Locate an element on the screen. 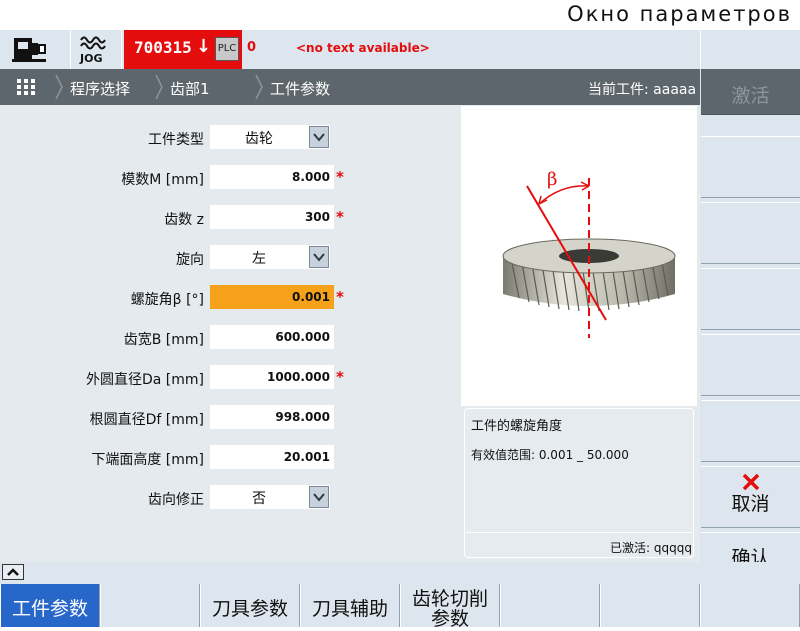 The height and width of the screenshot is (631, 800). expand-button is located at coordinates (13, 572).